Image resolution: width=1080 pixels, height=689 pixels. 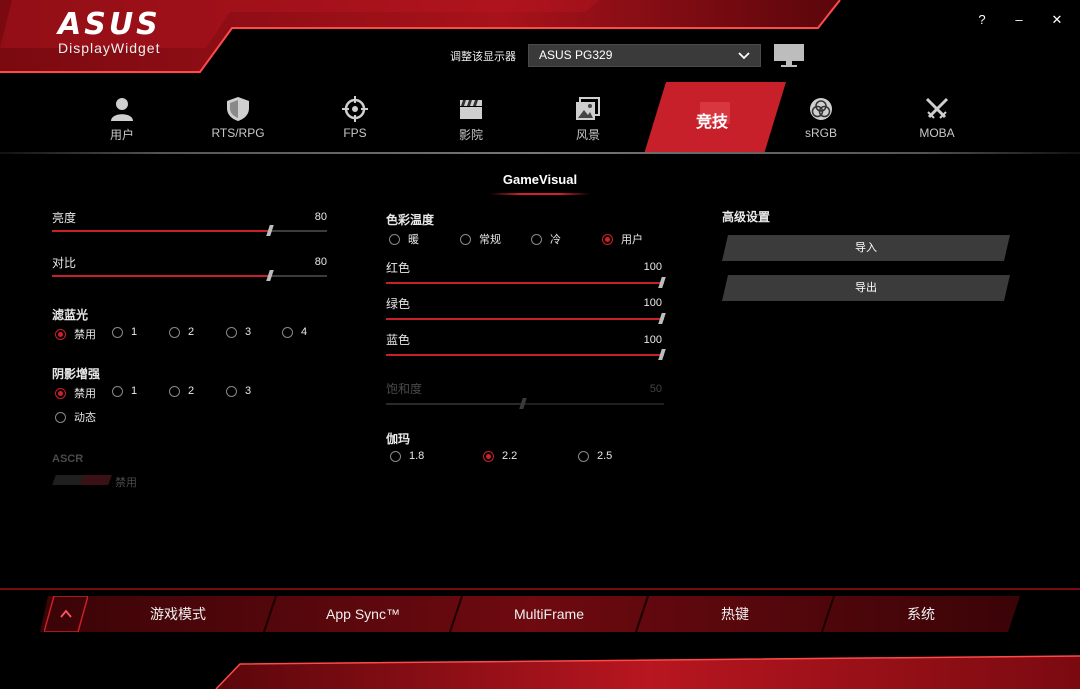 What do you see at coordinates (320, 217) in the screenshot?
I see `brightness-value: 80` at bounding box center [320, 217].